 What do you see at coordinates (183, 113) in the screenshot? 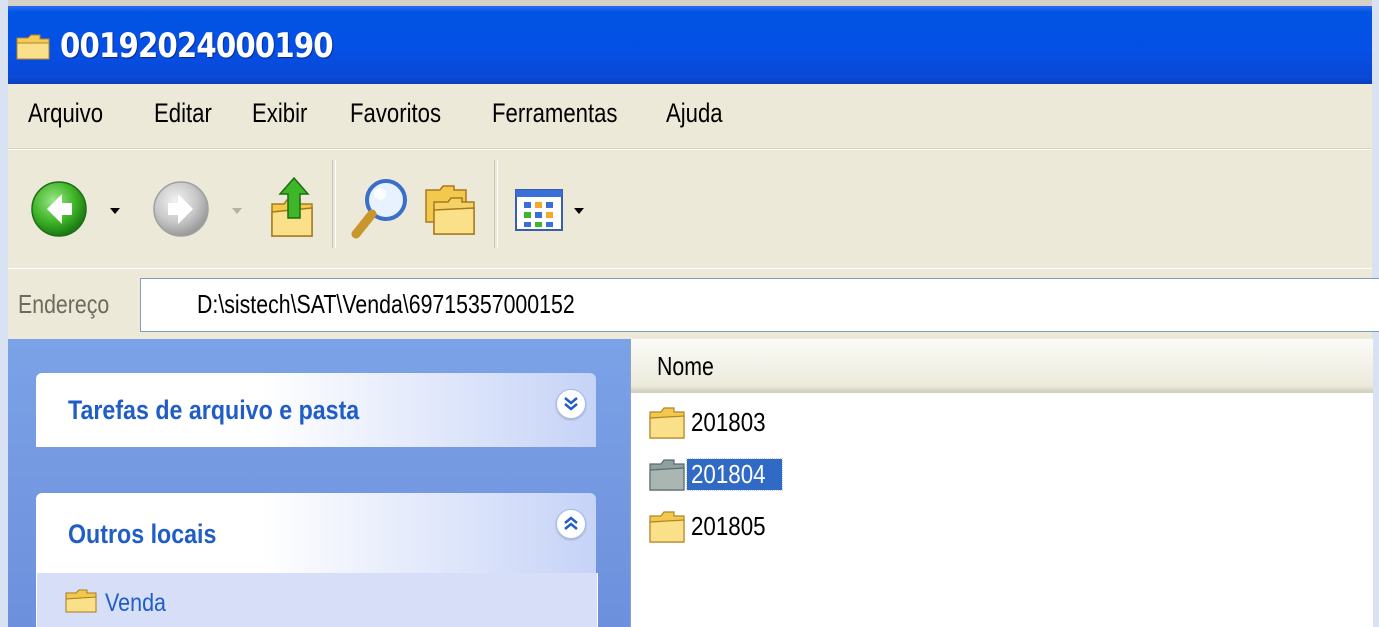
I see `menu-editar: Editar` at bounding box center [183, 113].